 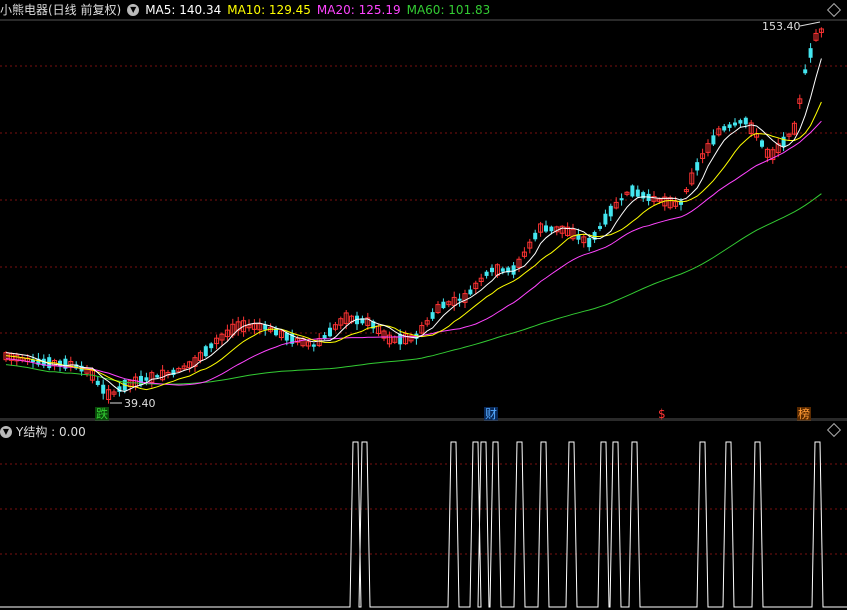 I want to click on ma5-legend: MA5: 140.34, so click(x=183, y=10).